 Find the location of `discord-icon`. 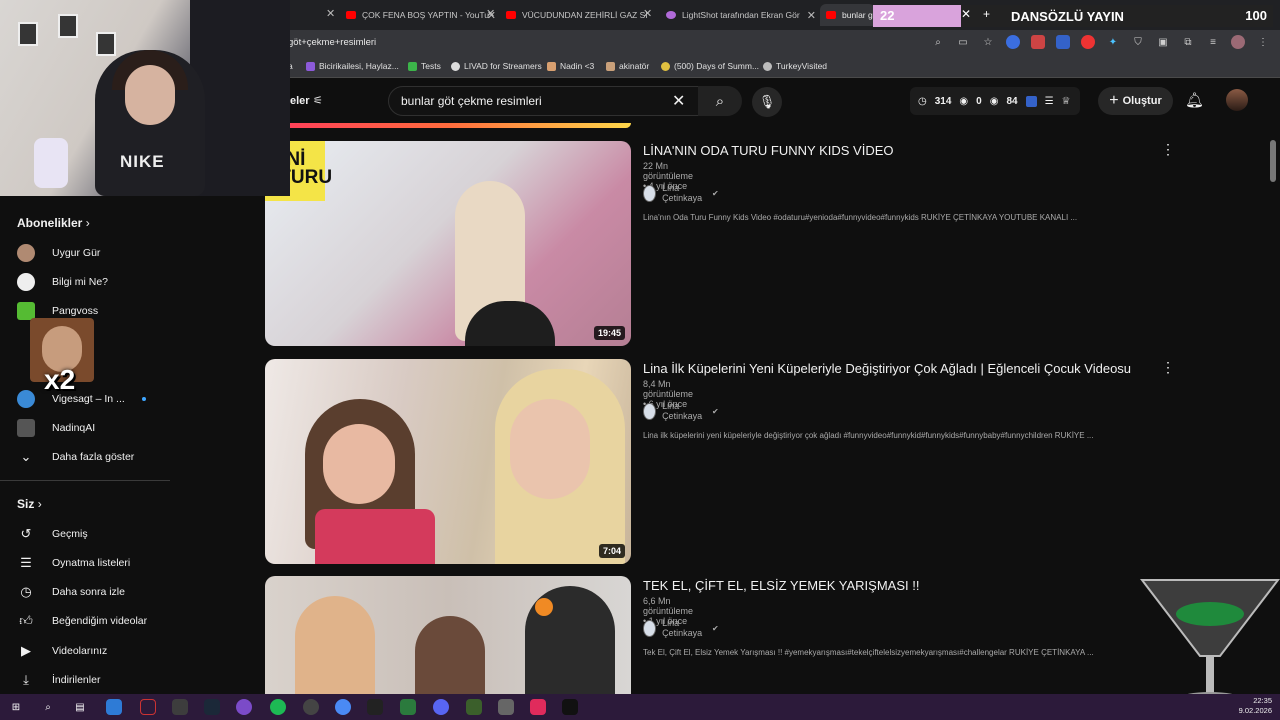

discord-icon is located at coordinates (441, 707).